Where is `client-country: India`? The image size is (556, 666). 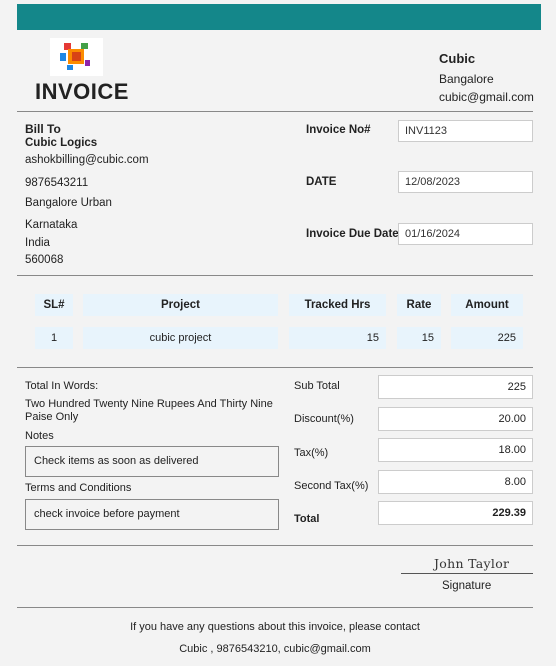
client-country: India is located at coordinates (37, 243).